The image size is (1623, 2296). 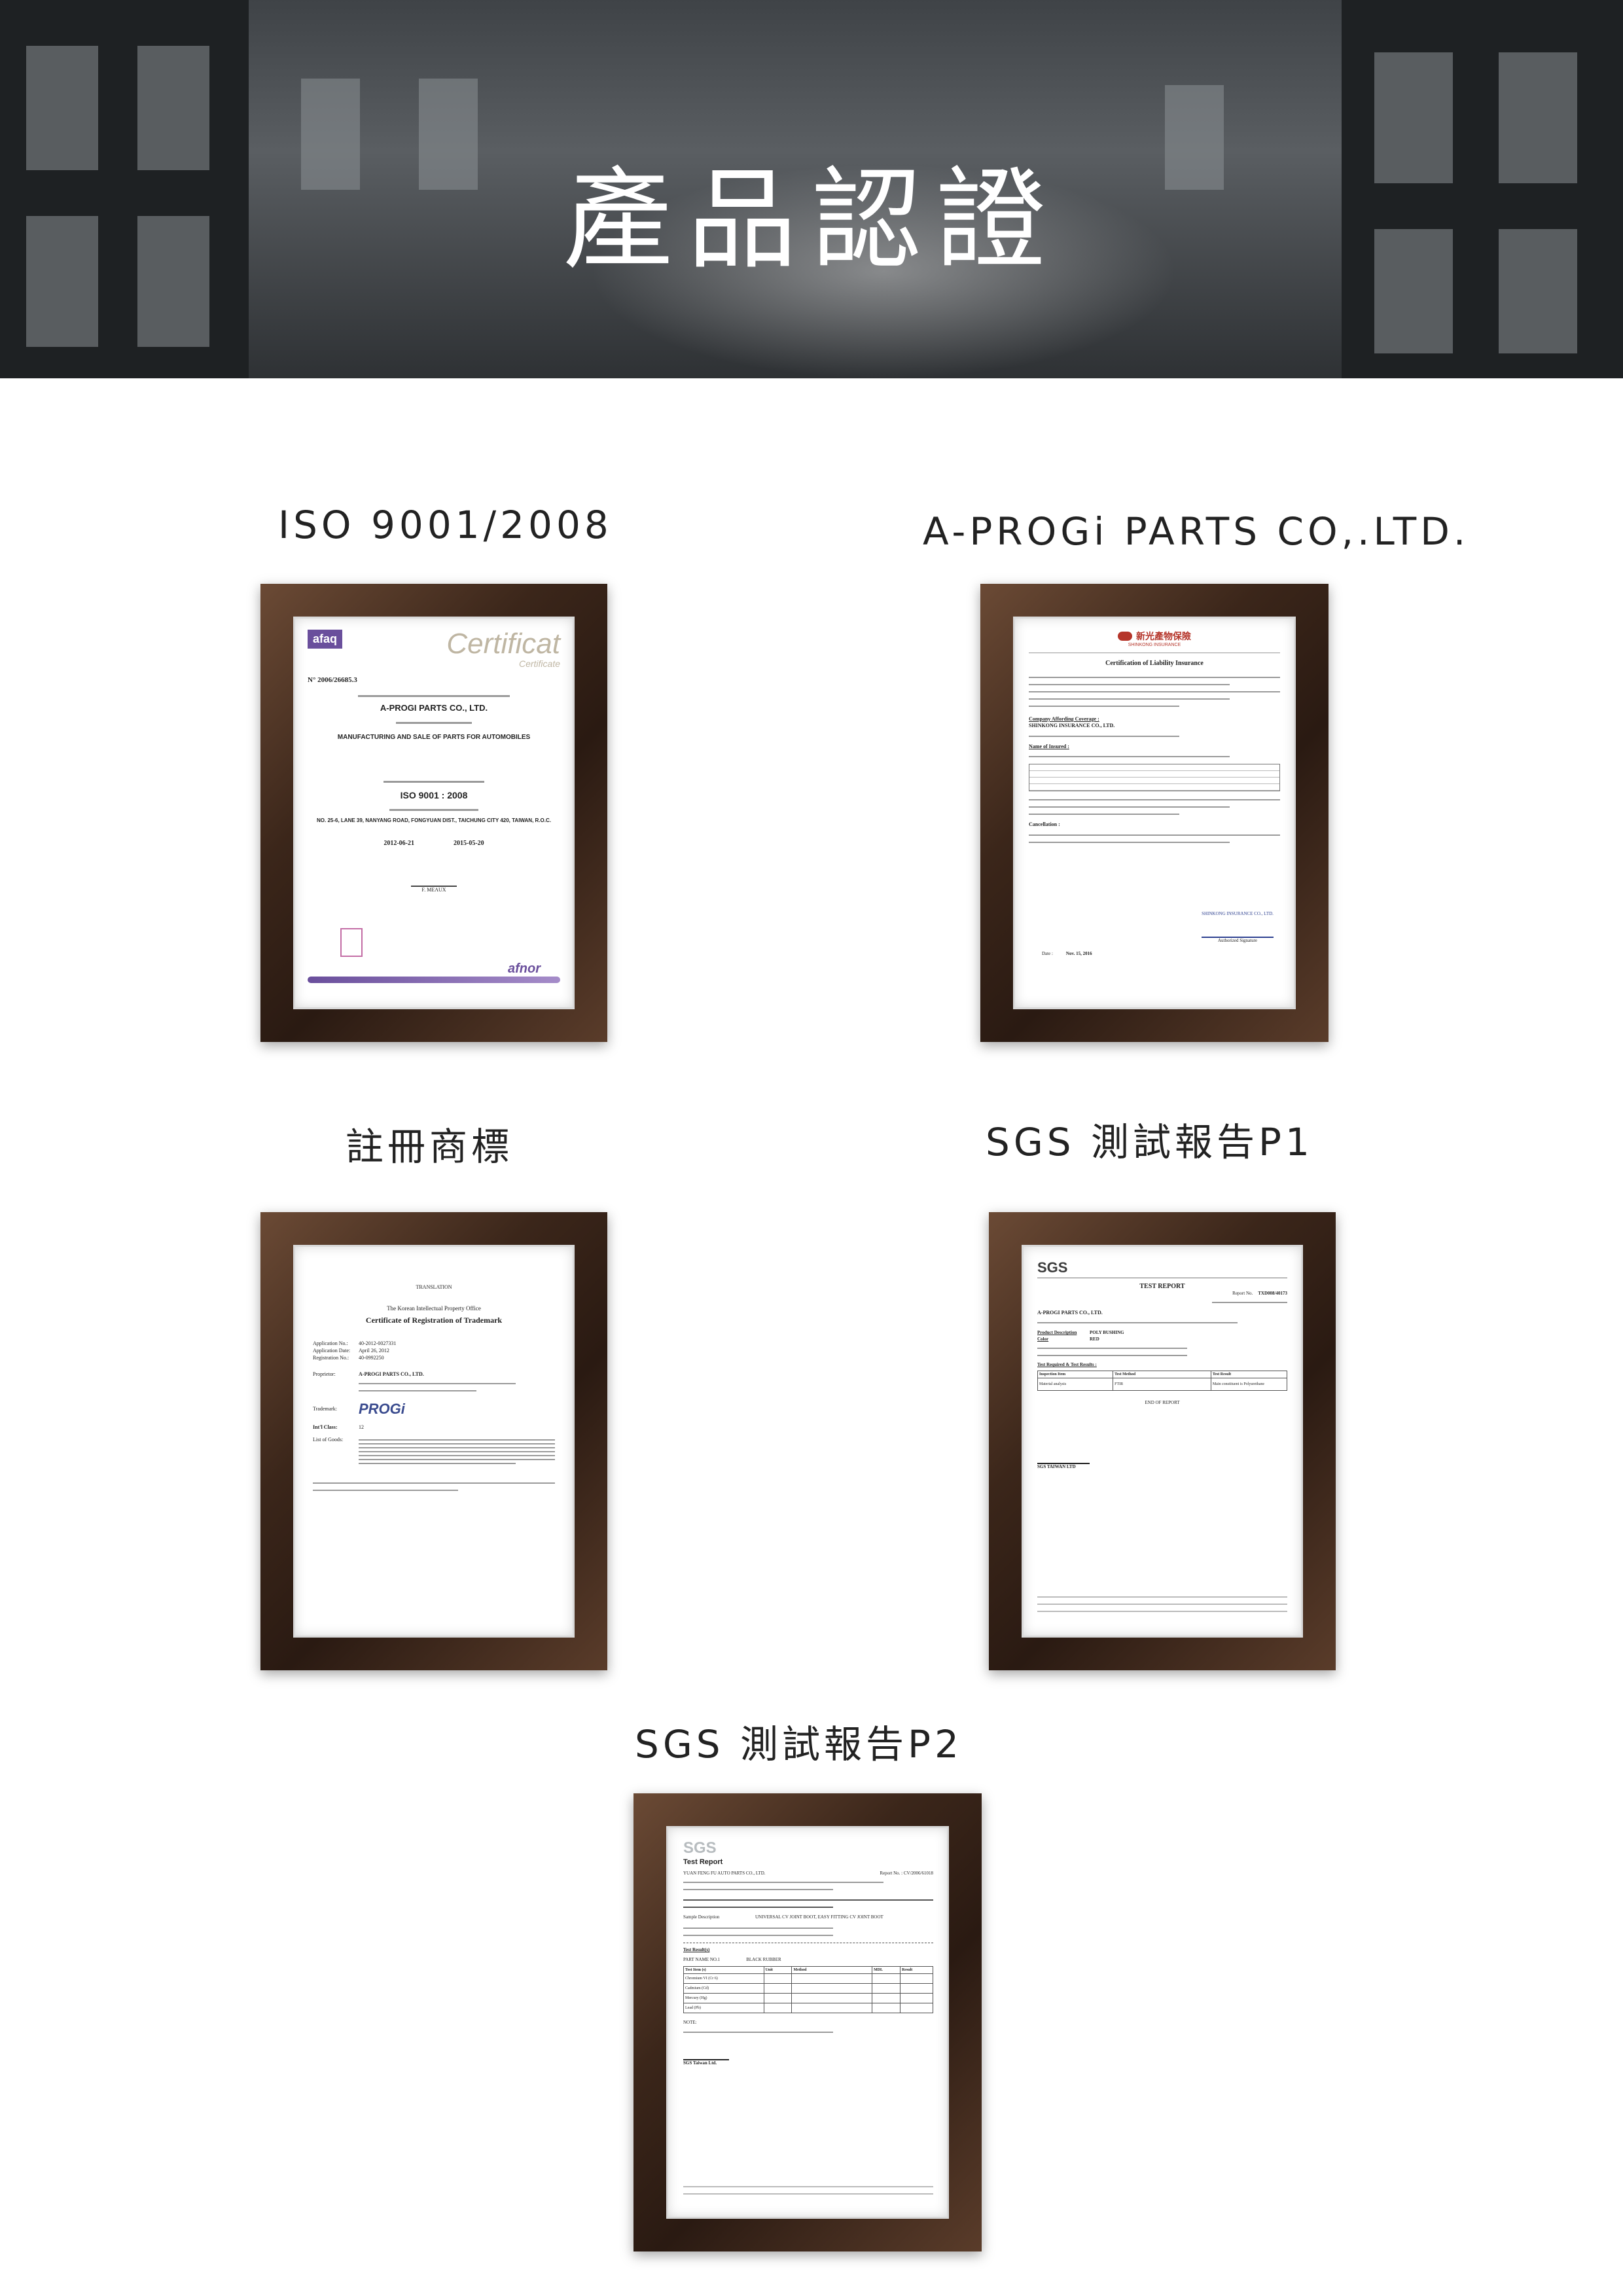 What do you see at coordinates (764, 1960) in the screenshot?
I see `part-name: BLACK RUBBER` at bounding box center [764, 1960].